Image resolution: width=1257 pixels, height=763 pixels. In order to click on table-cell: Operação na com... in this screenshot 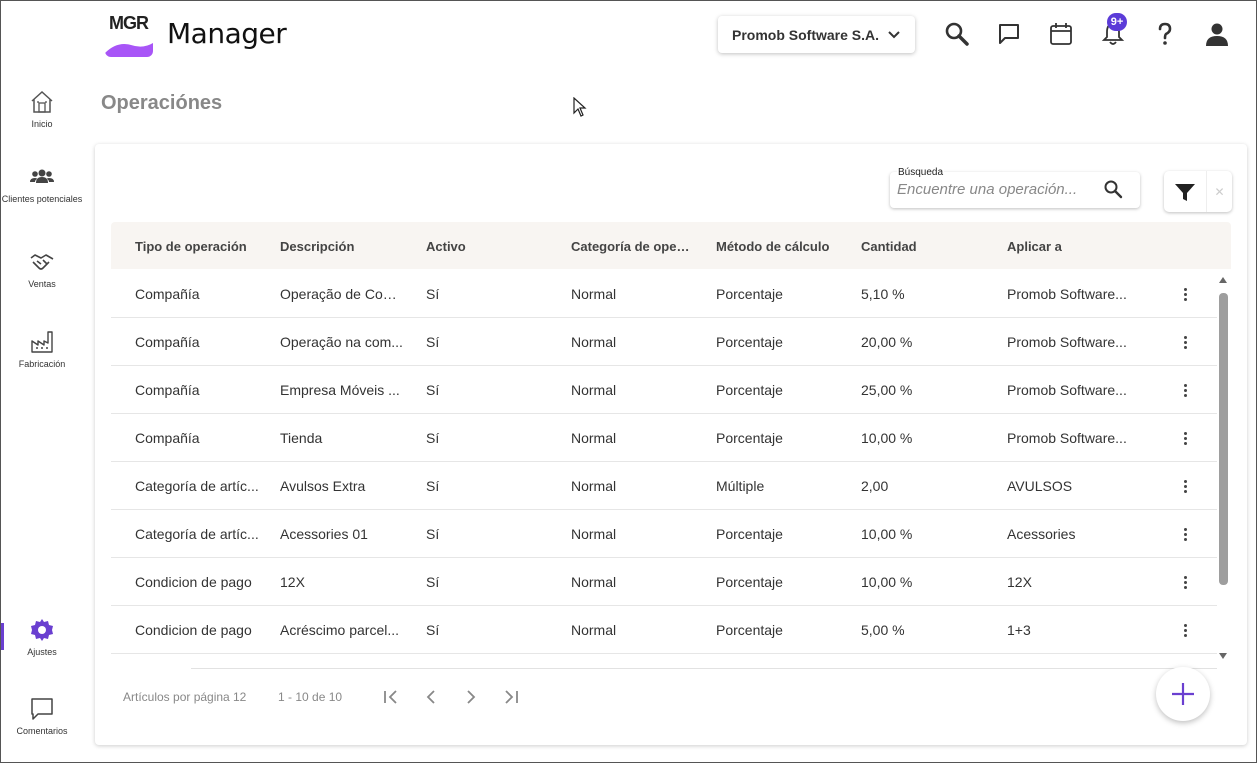, I will do `click(341, 342)`.